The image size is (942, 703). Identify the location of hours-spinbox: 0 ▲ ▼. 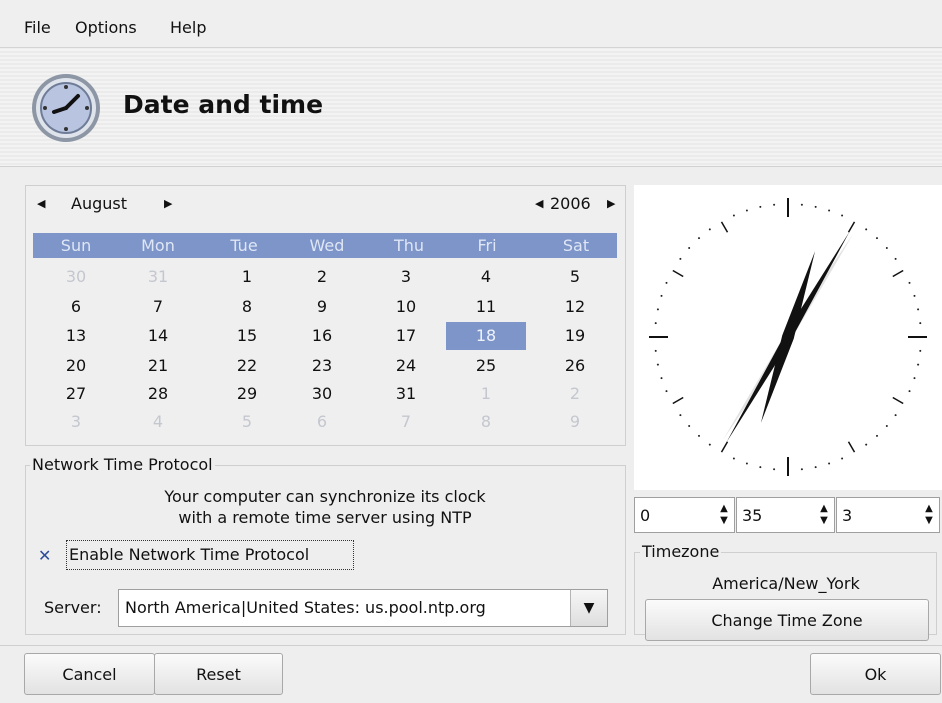
(684, 515).